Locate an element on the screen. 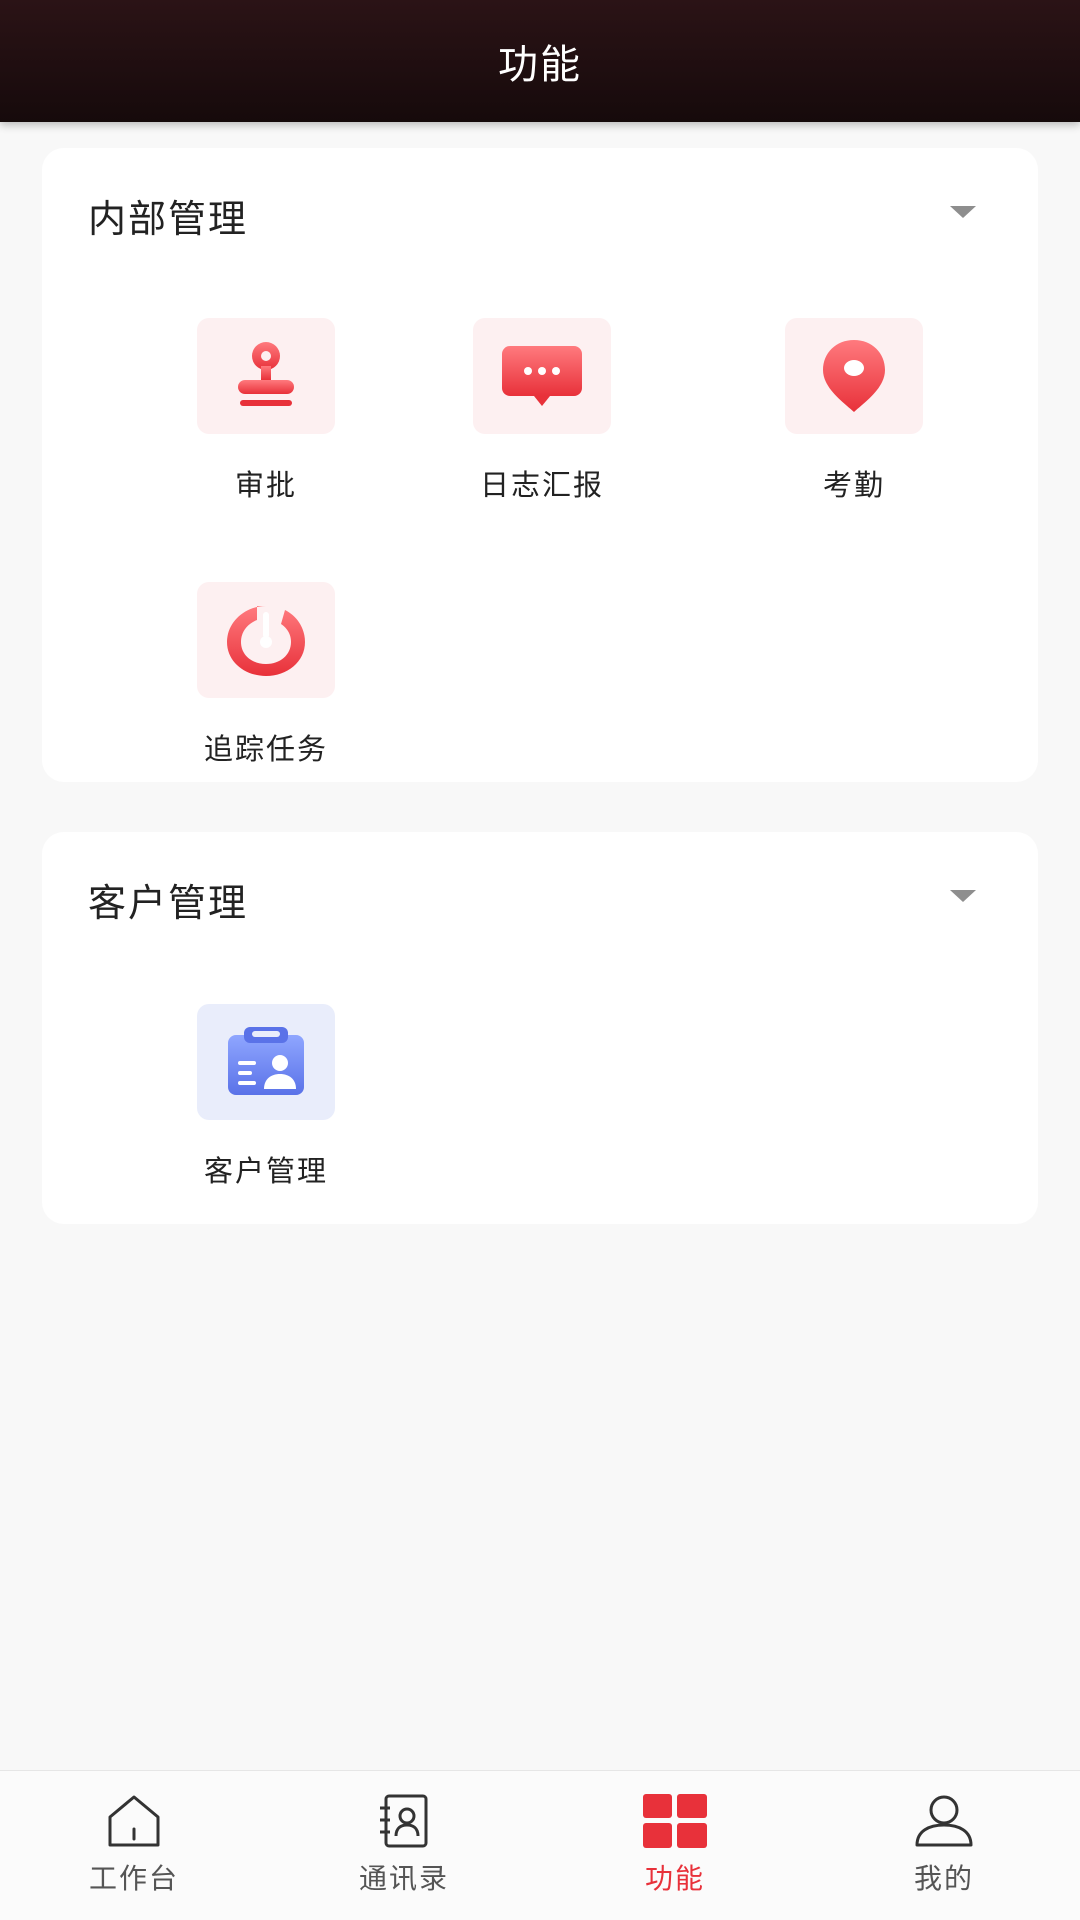 This screenshot has width=1080, height=1920. feature-attendance: 考勤 is located at coordinates (854, 411).